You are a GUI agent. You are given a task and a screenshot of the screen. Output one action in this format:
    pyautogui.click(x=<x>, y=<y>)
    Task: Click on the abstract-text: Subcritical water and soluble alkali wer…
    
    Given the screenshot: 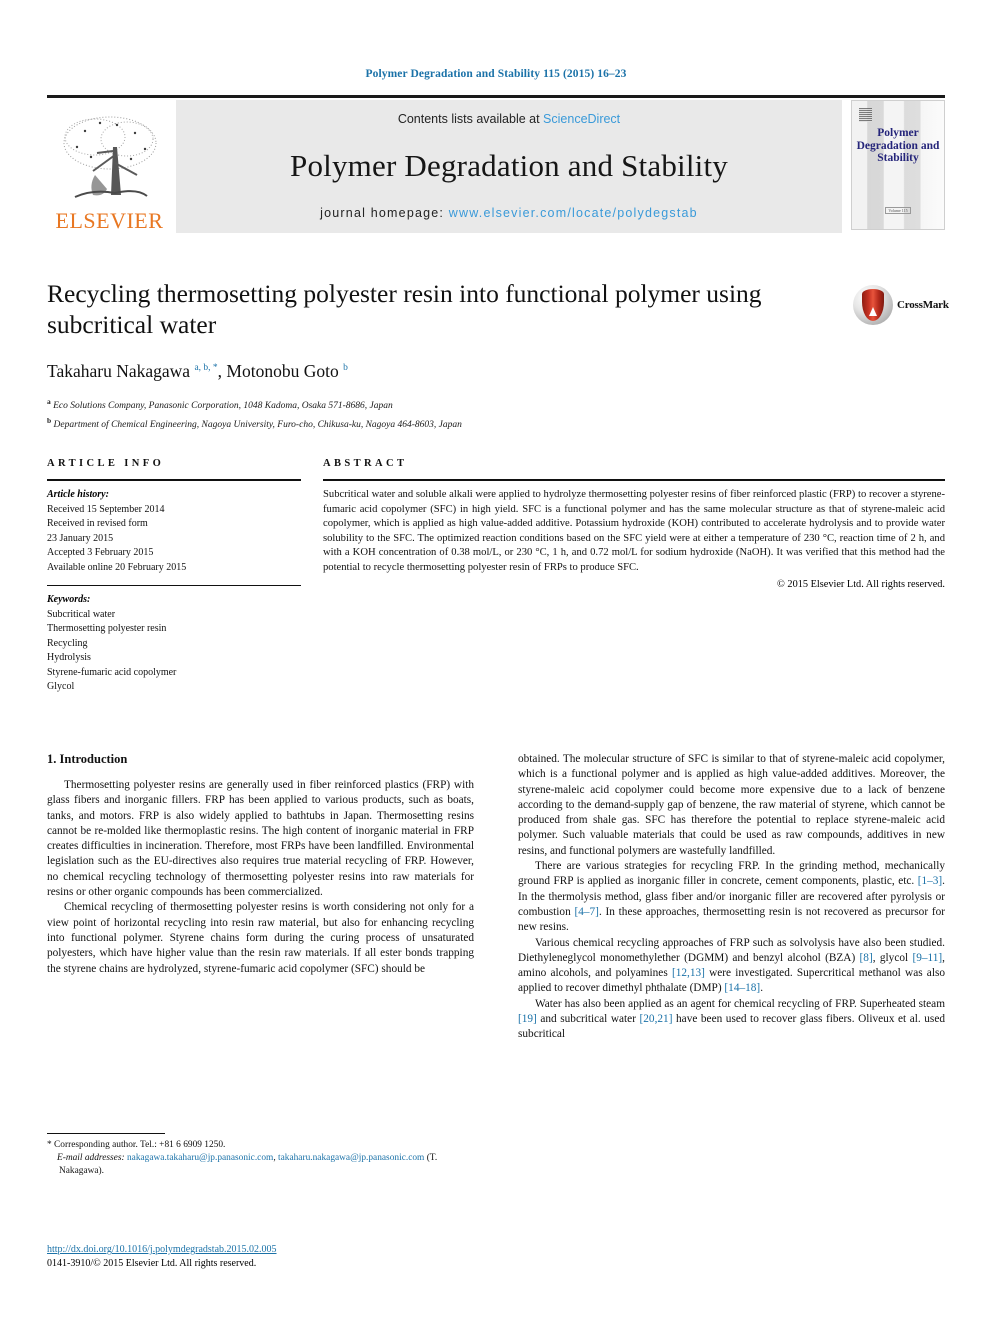 What is the action you would take?
    pyautogui.click(x=634, y=531)
    